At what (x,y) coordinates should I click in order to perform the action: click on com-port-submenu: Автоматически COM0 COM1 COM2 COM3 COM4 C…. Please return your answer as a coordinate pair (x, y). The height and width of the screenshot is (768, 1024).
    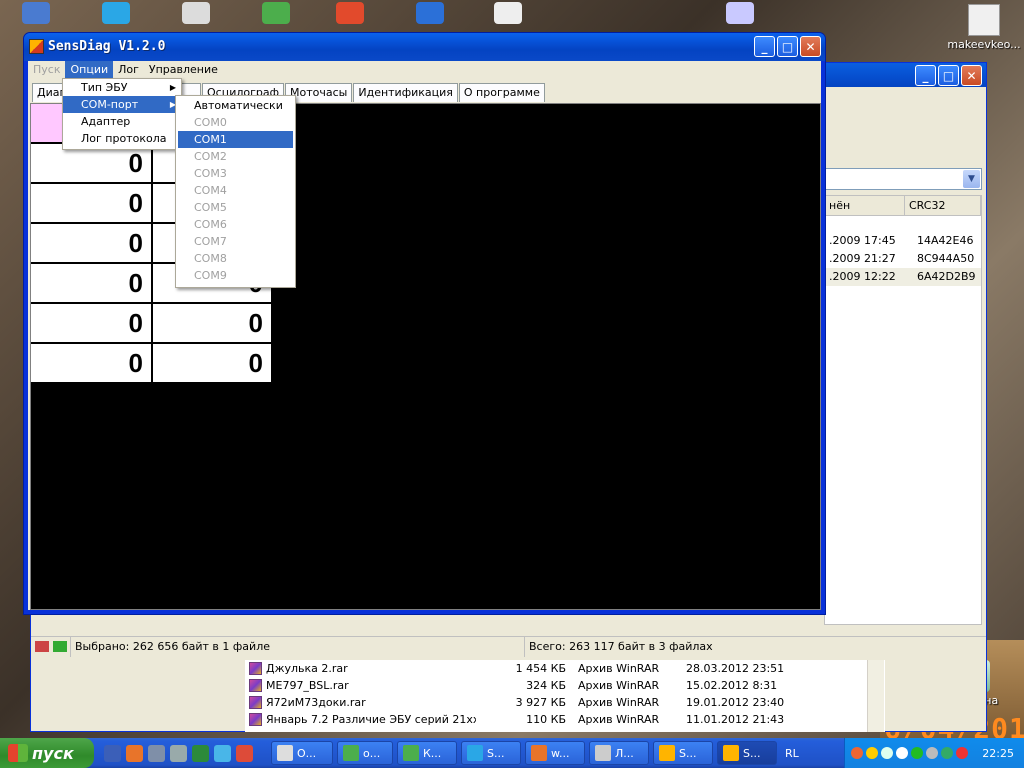
    Looking at the image, I should click on (235, 191).